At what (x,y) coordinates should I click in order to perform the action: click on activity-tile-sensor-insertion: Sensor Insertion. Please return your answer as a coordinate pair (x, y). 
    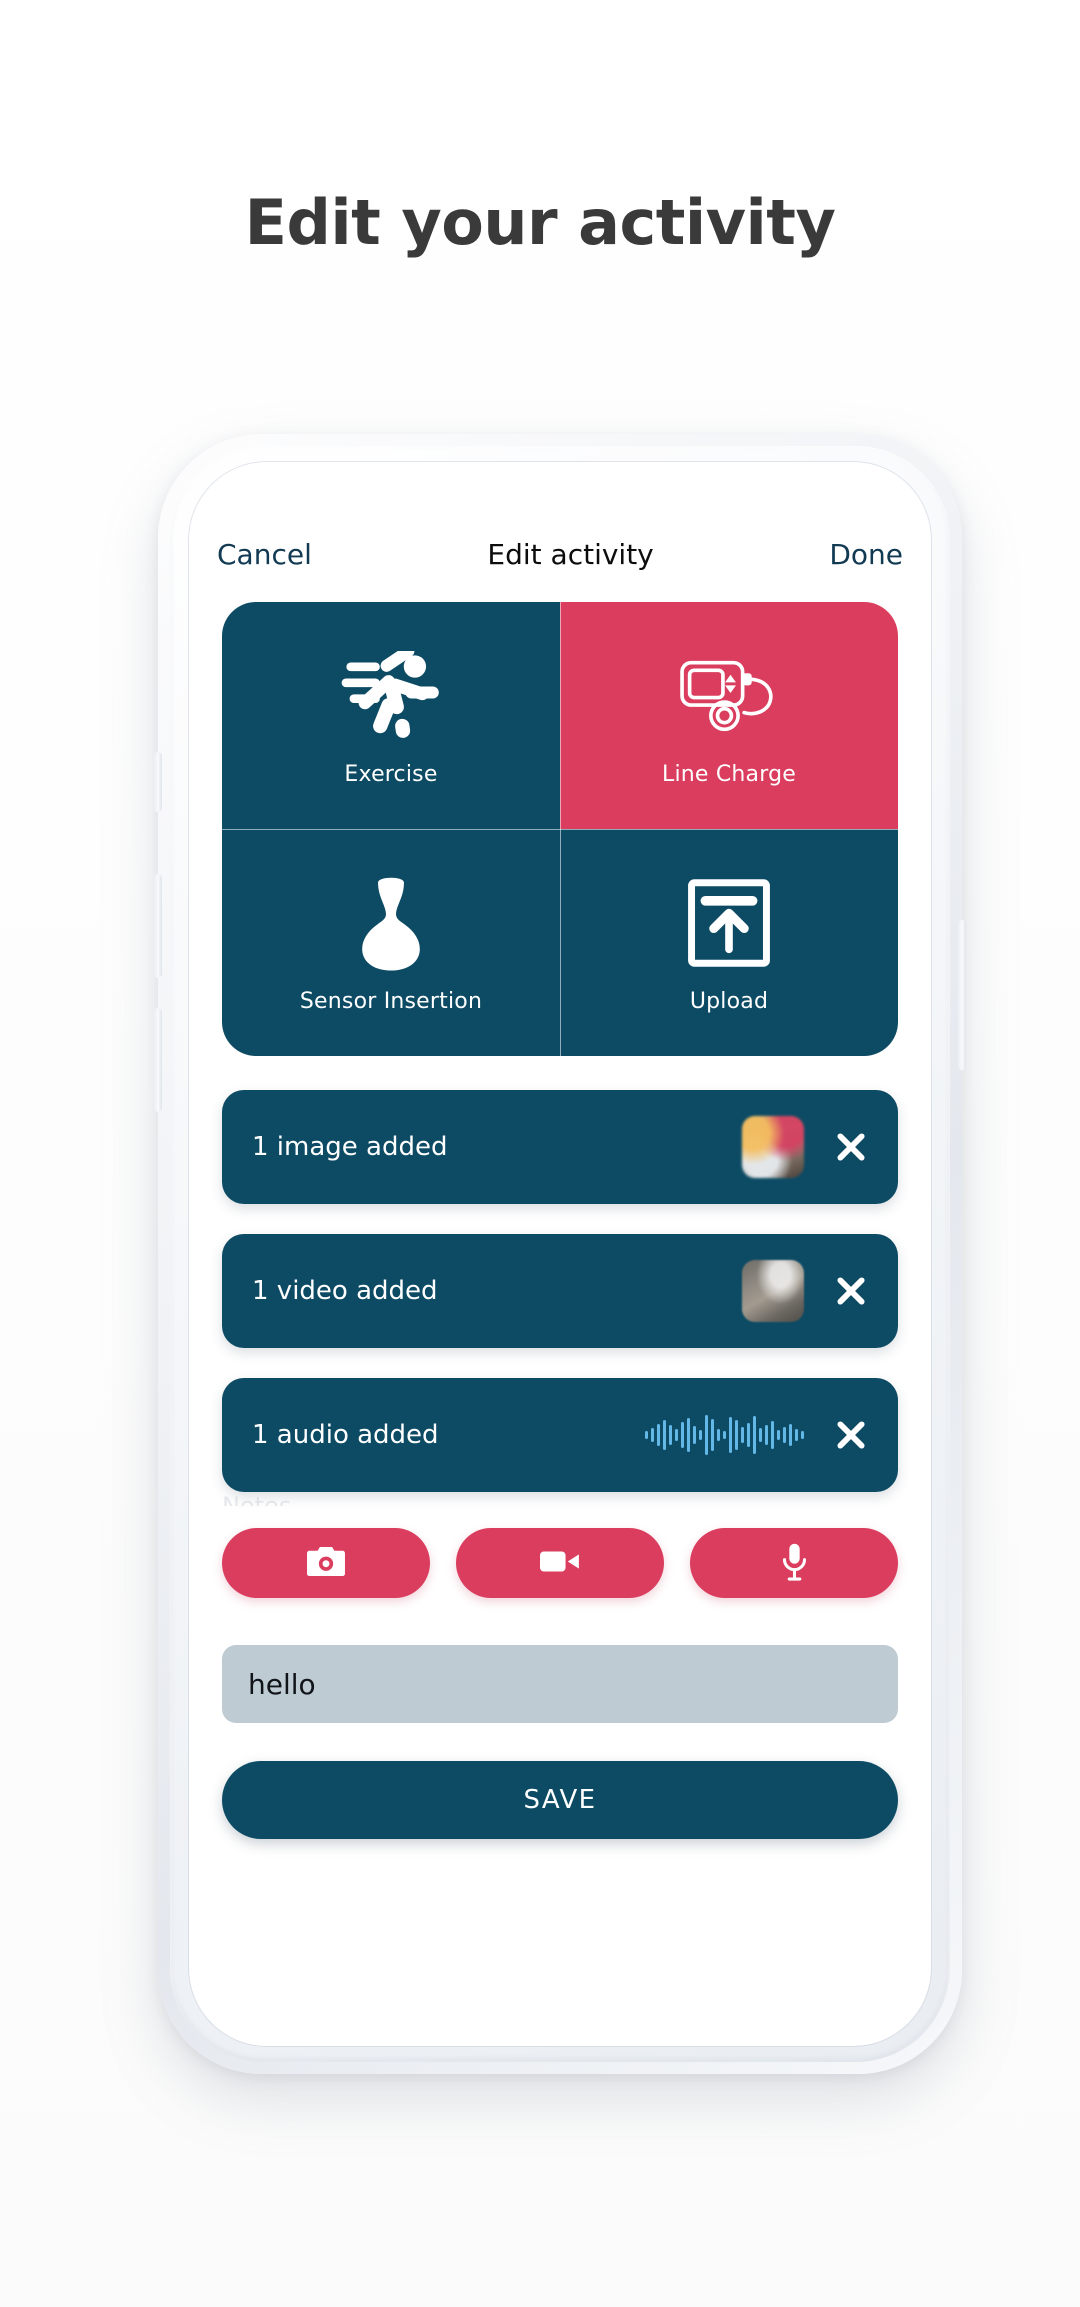
    Looking at the image, I should click on (391, 942).